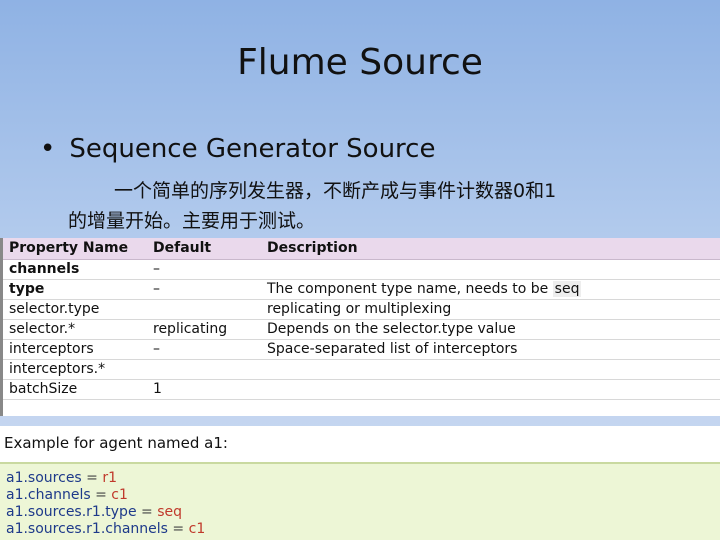  What do you see at coordinates (408, 289) in the screenshot?
I see `description-text: The component type name, needs to be` at bounding box center [408, 289].